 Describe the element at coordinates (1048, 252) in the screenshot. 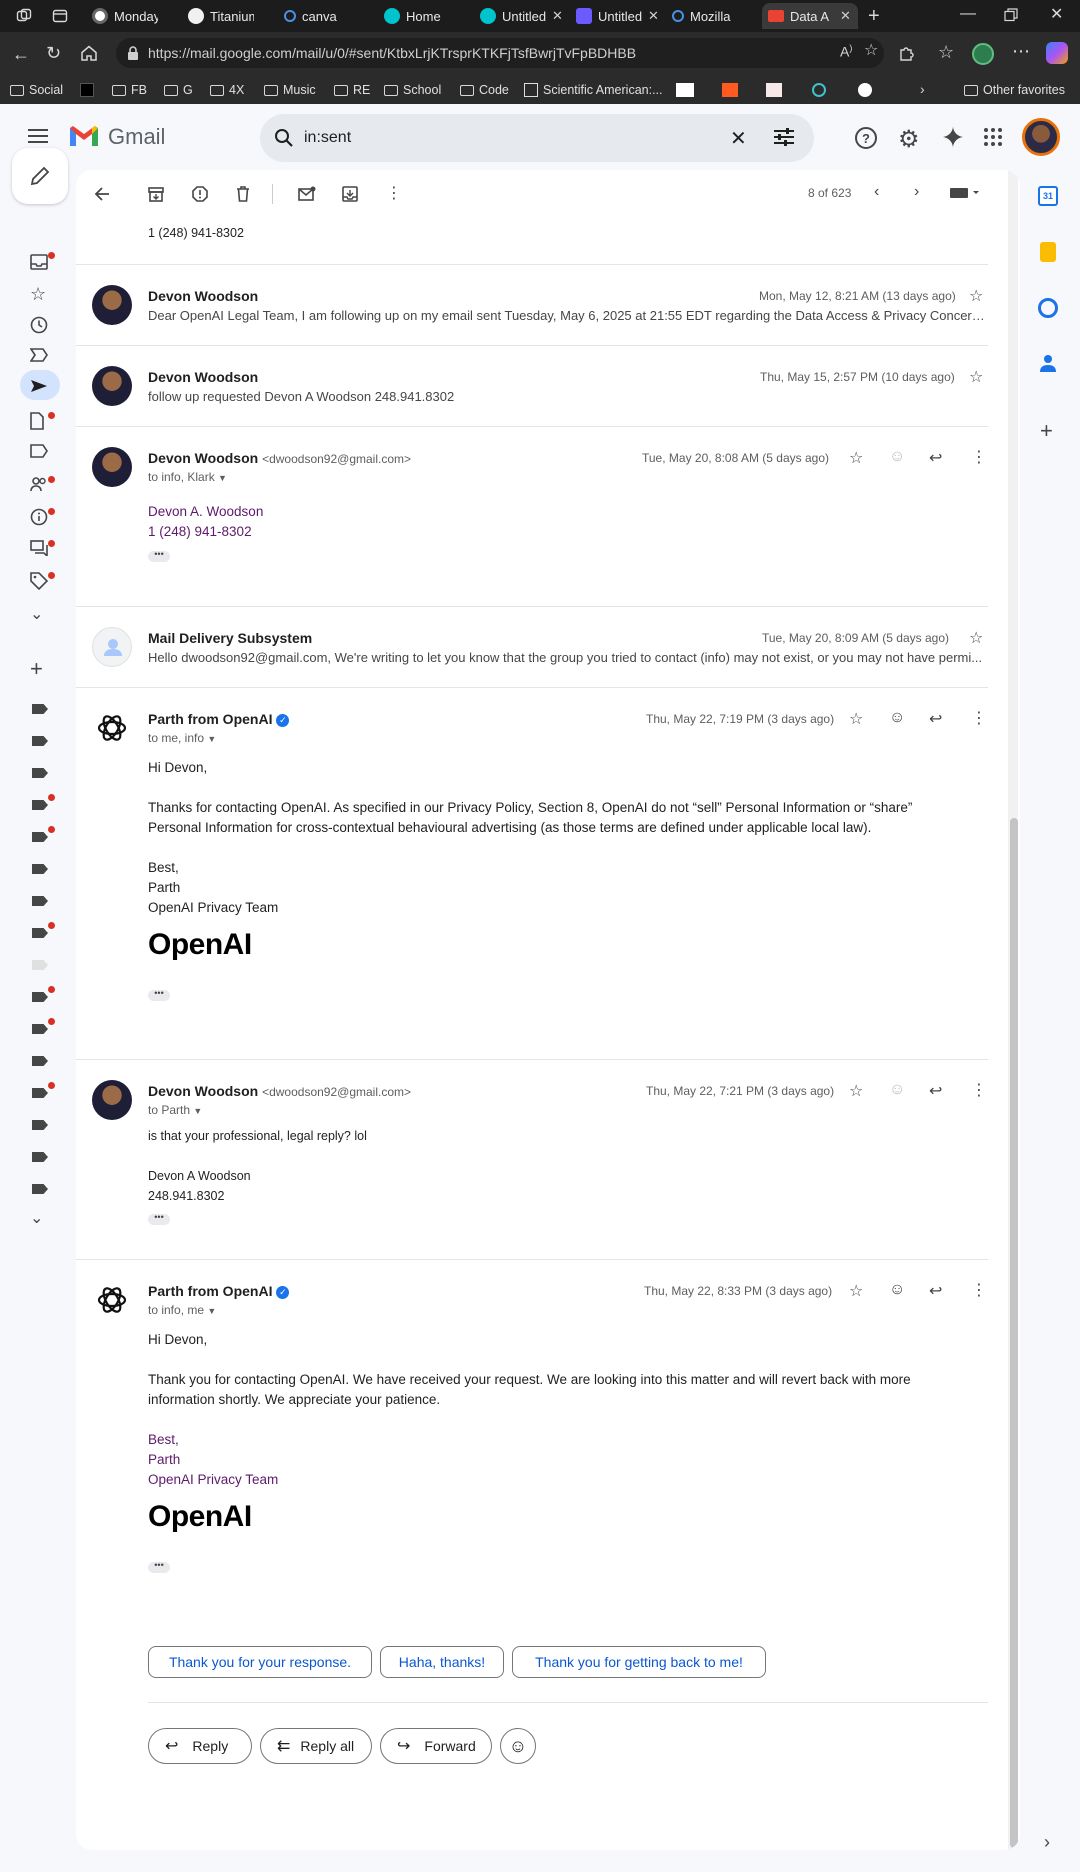

I see `keep-icon` at that location.